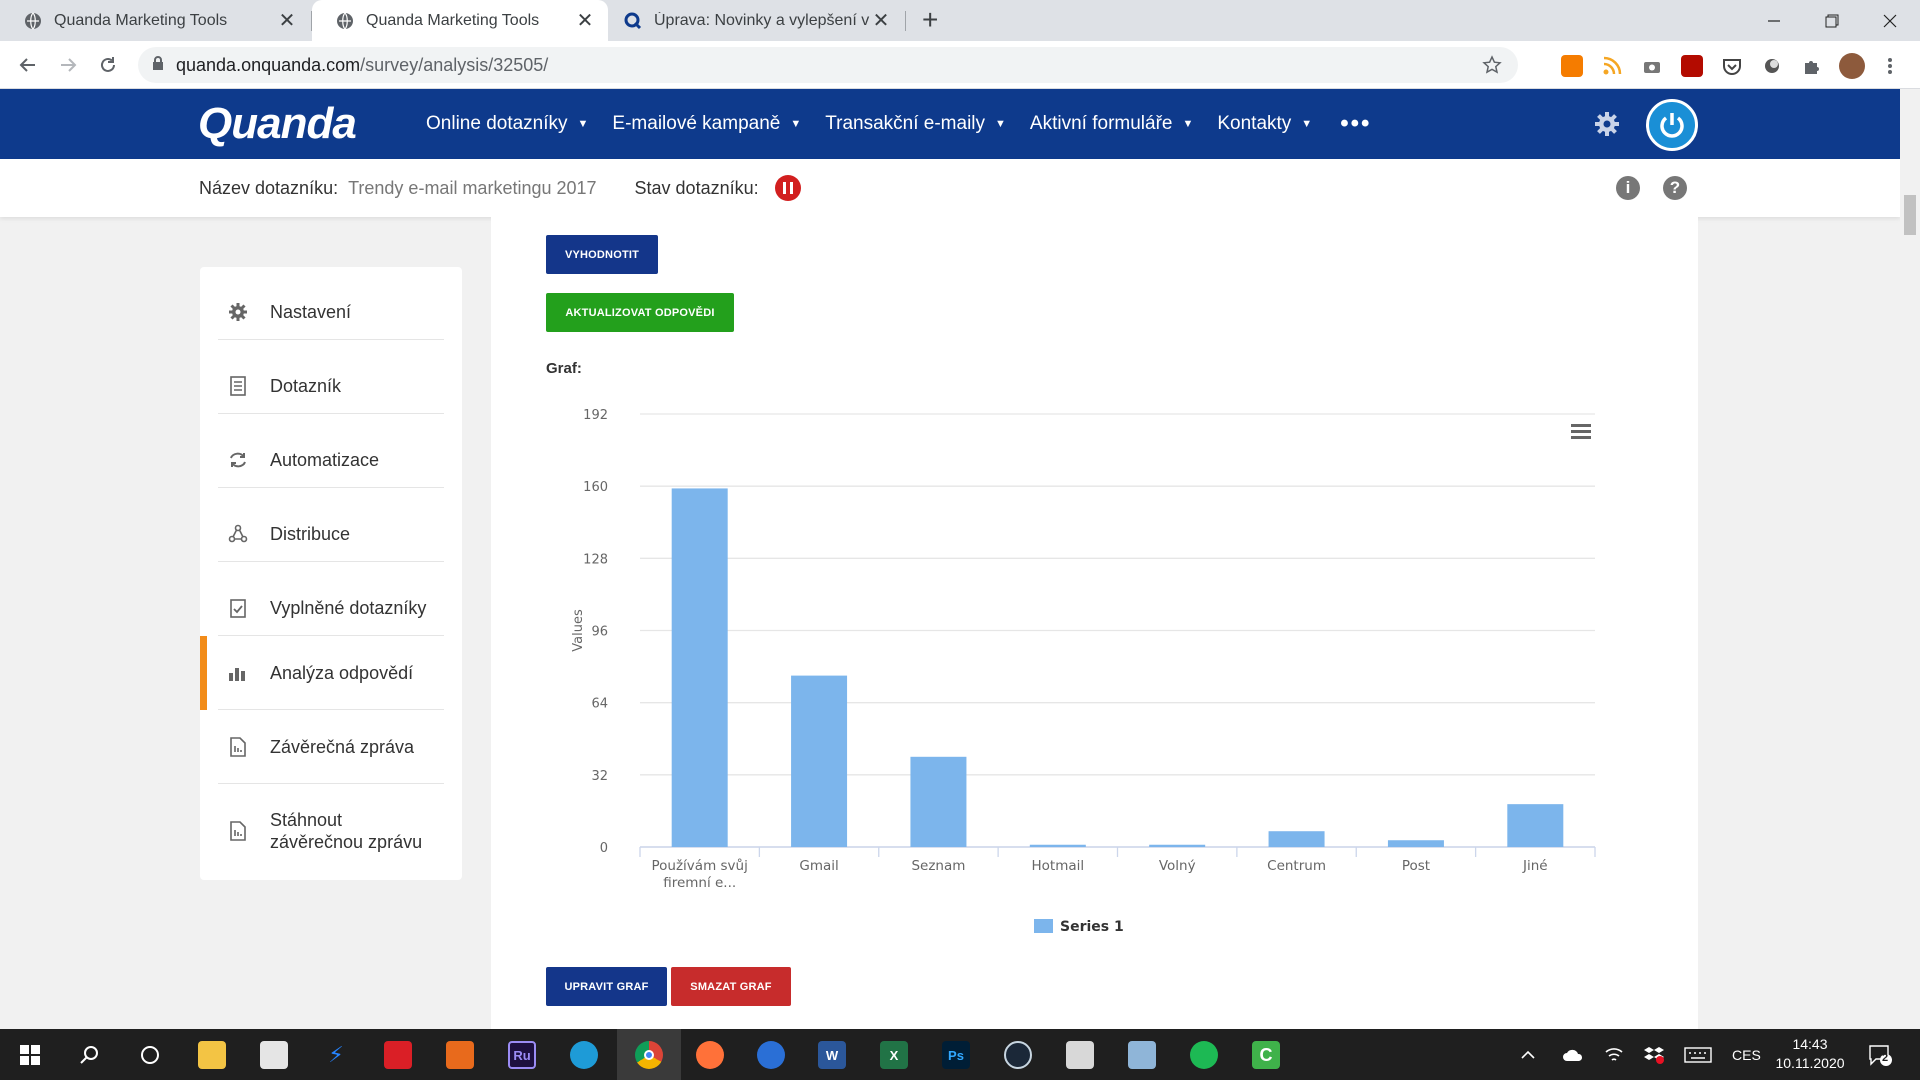 Image resolution: width=1920 pixels, height=1080 pixels. Describe the element at coordinates (1672, 125) in the screenshot. I see `power-logout-icon` at that location.